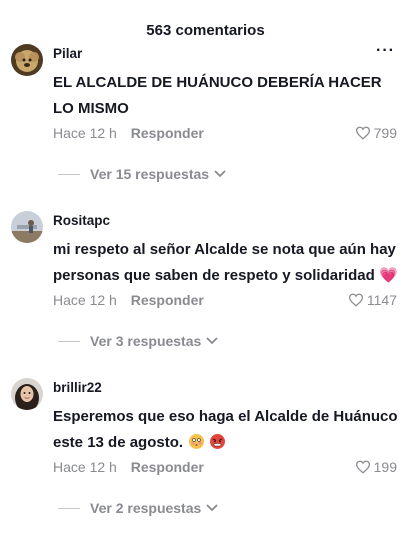  Describe the element at coordinates (197, 441) in the screenshot. I see `flushed-face-emoji` at that location.